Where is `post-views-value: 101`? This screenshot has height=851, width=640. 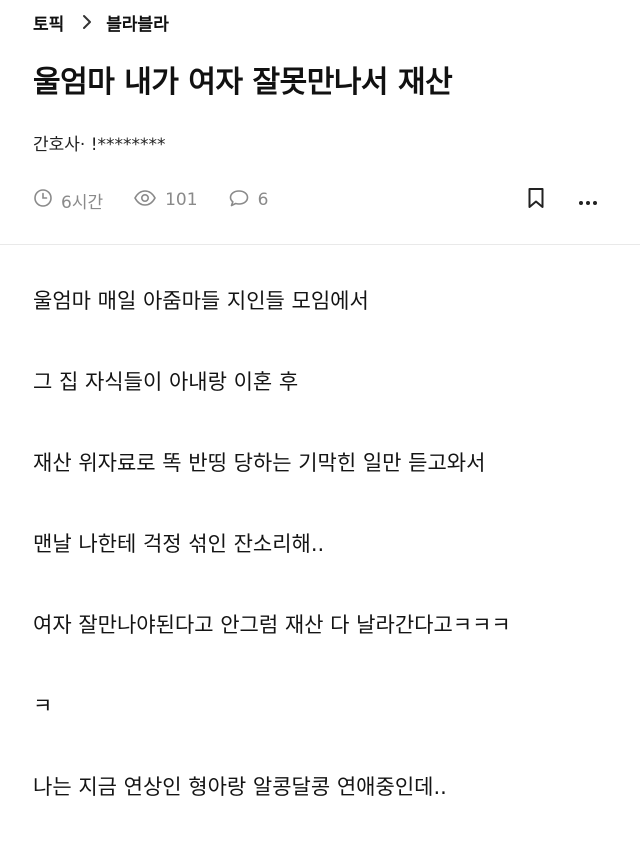
post-views-value: 101 is located at coordinates (181, 200).